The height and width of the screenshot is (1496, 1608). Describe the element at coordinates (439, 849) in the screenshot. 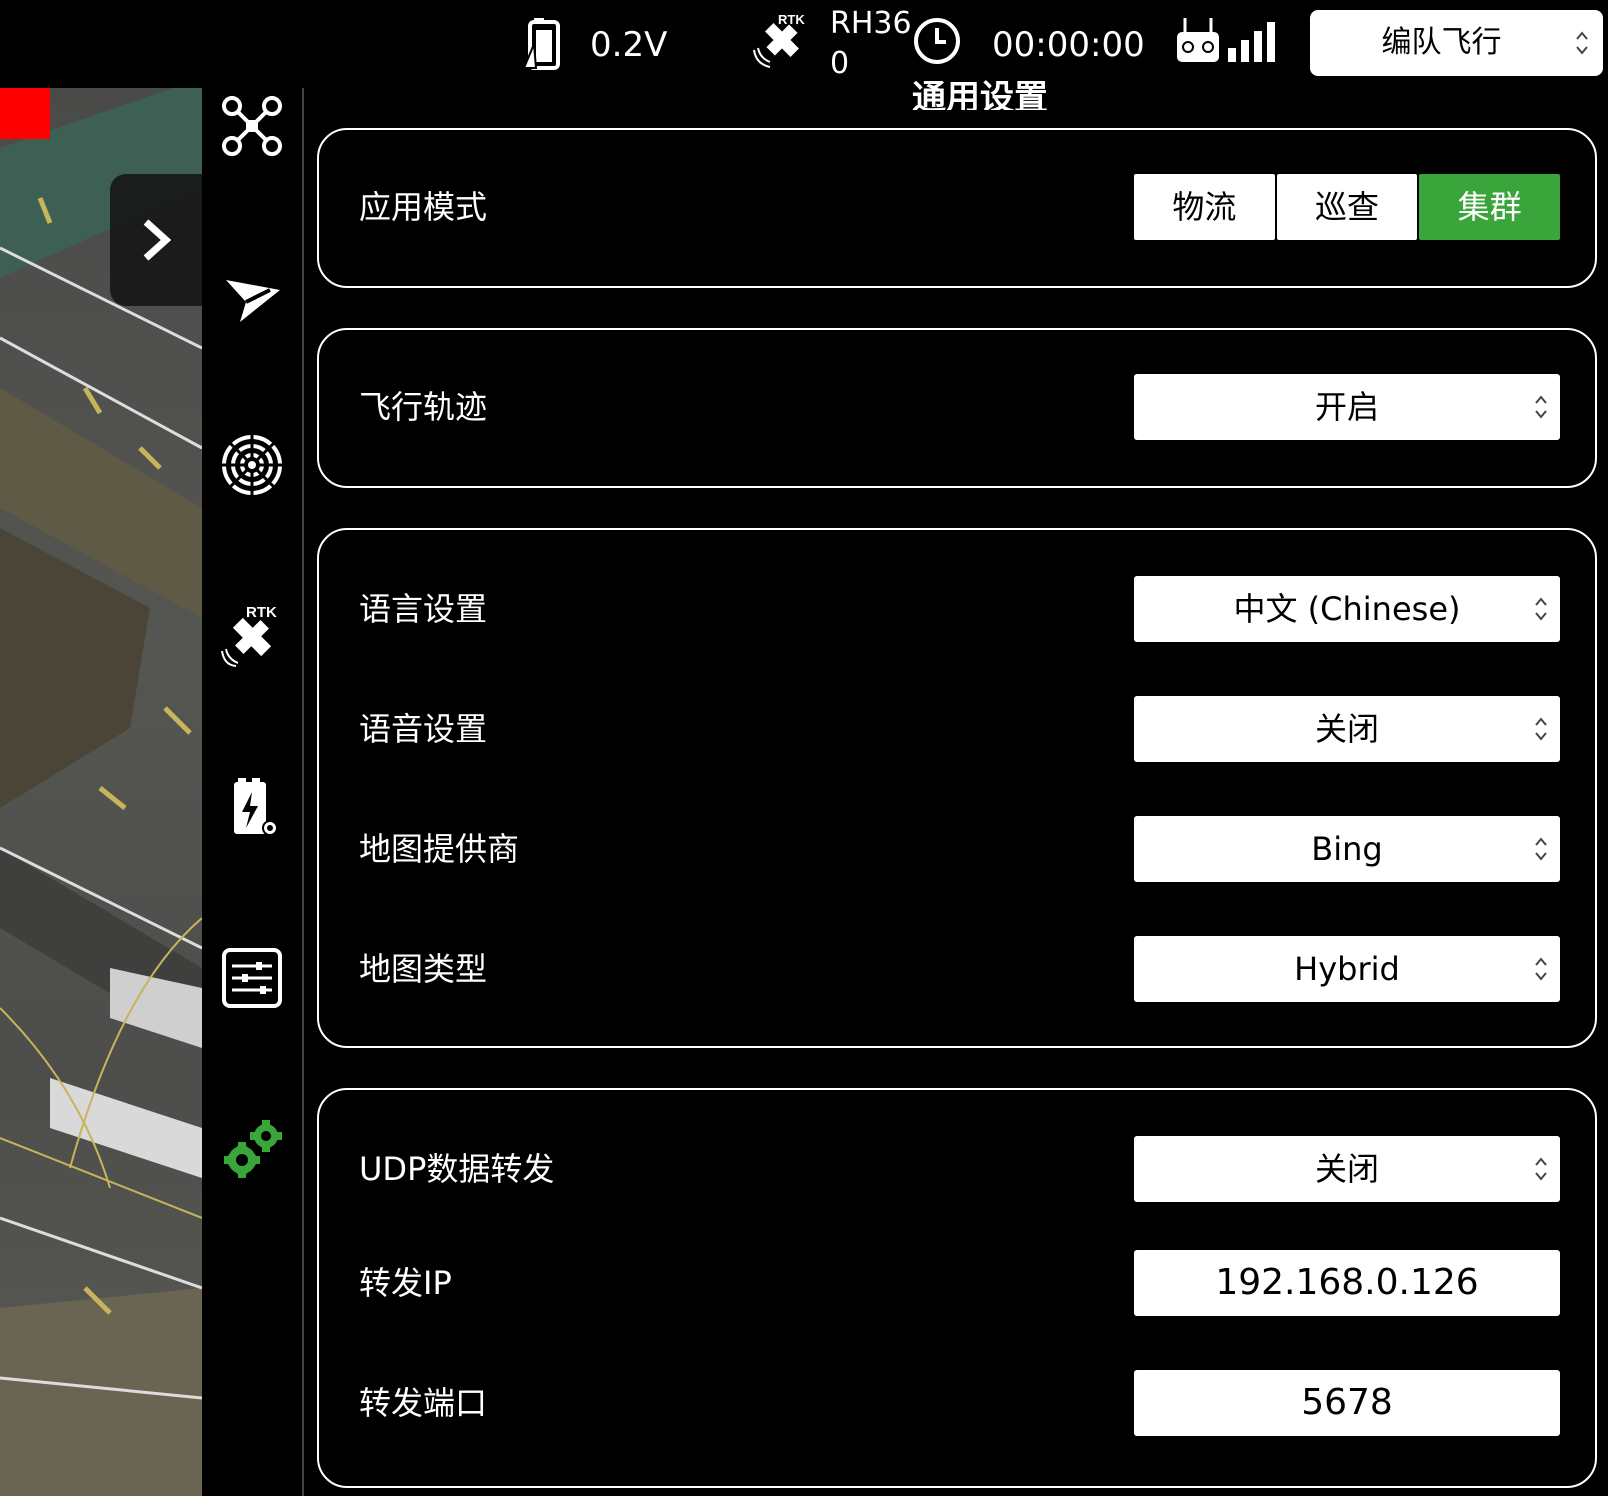

I see `map-provider-label: 地图提供商` at that location.